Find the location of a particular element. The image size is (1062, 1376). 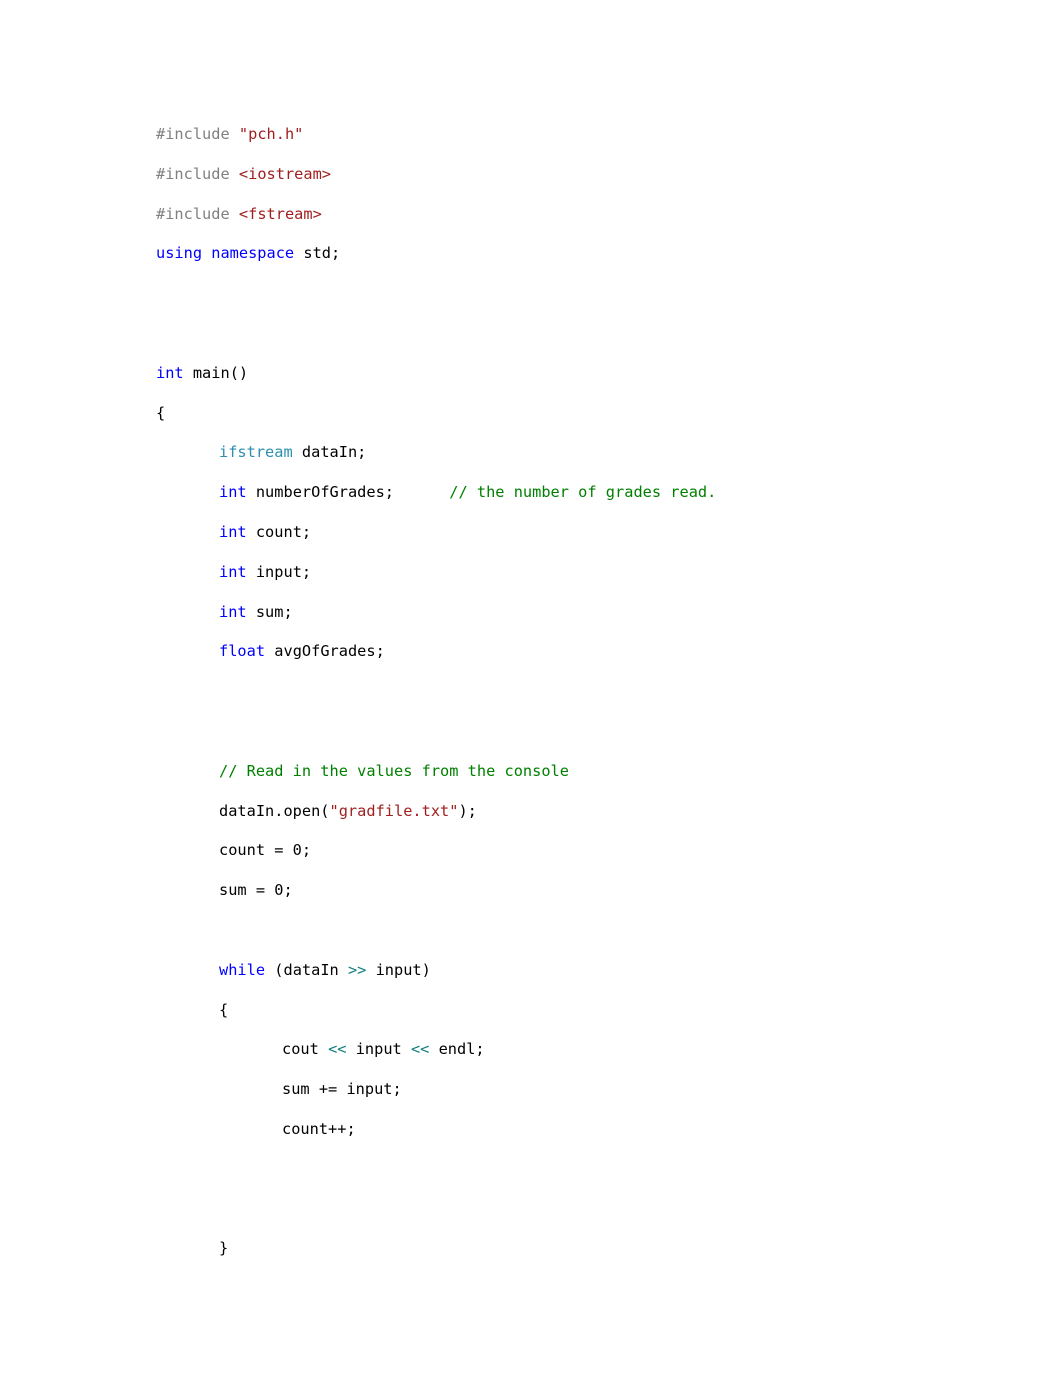

code-line: #include <fstream> is located at coordinates (586, 224).